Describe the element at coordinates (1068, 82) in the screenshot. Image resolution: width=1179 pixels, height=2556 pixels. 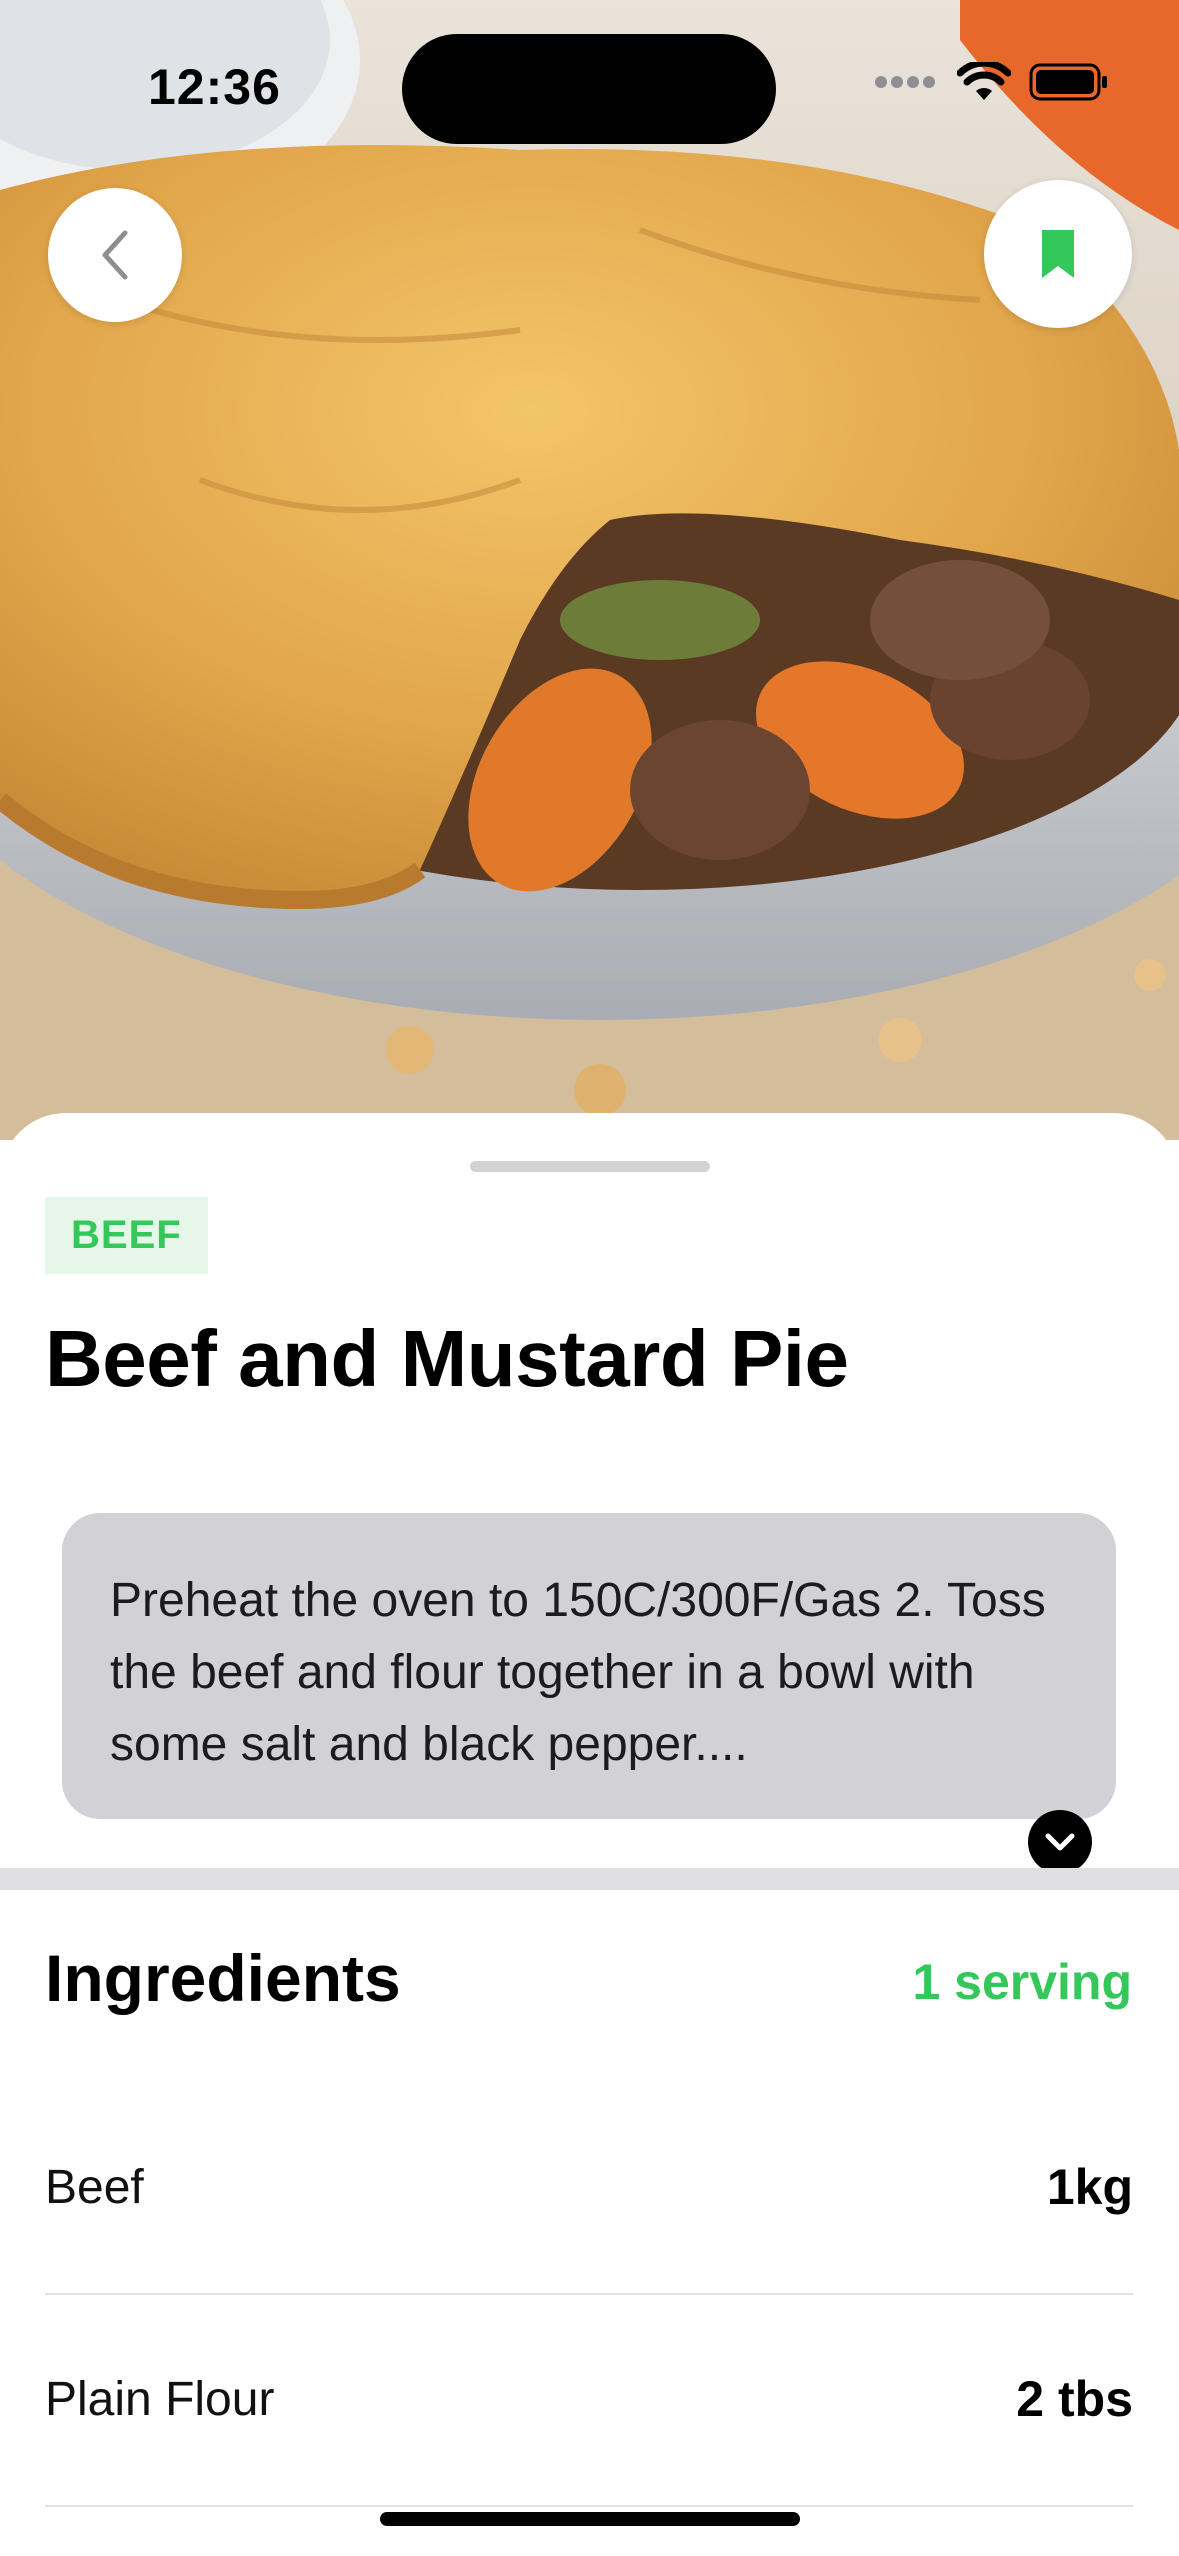
I see `battery-icon` at that location.